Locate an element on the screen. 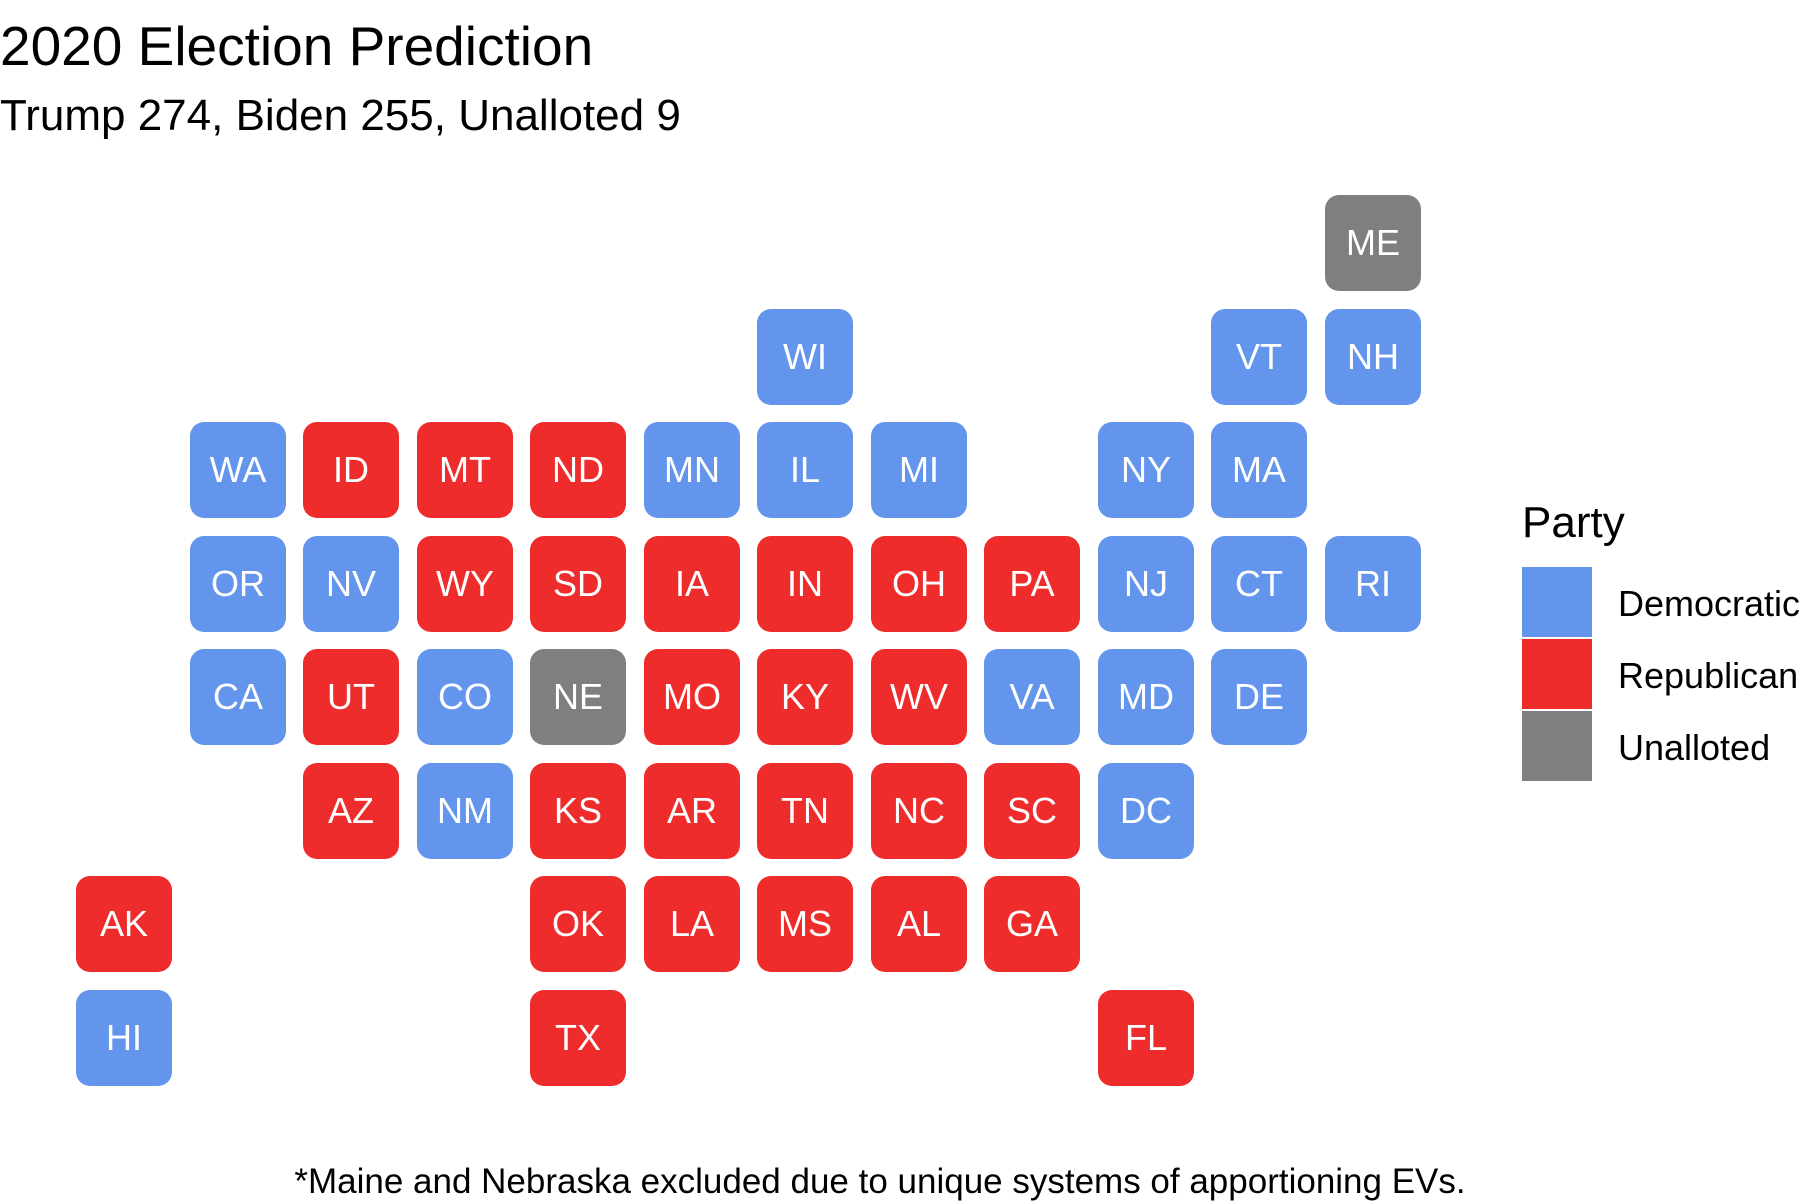 This screenshot has height=1202, width=1800. state-tile-wv: WV is located at coordinates (919, 697).